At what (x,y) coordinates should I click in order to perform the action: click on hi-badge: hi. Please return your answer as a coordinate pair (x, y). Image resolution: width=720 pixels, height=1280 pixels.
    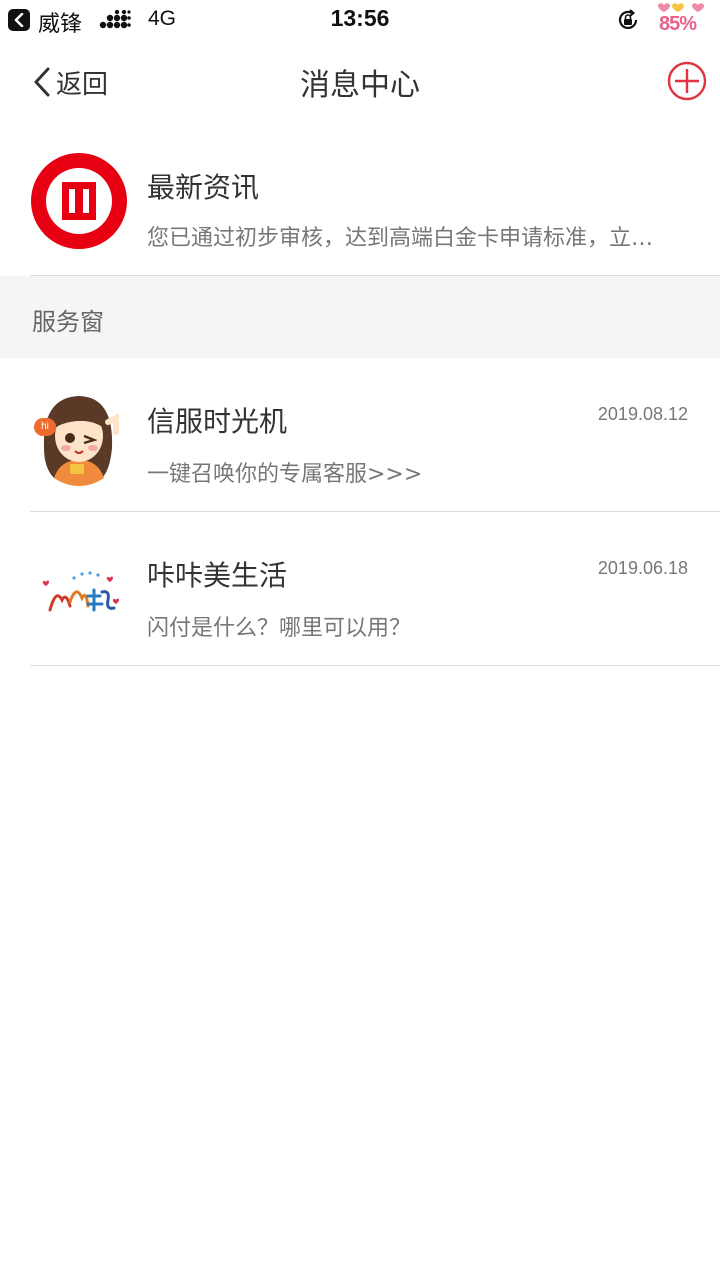
    Looking at the image, I should click on (45, 427).